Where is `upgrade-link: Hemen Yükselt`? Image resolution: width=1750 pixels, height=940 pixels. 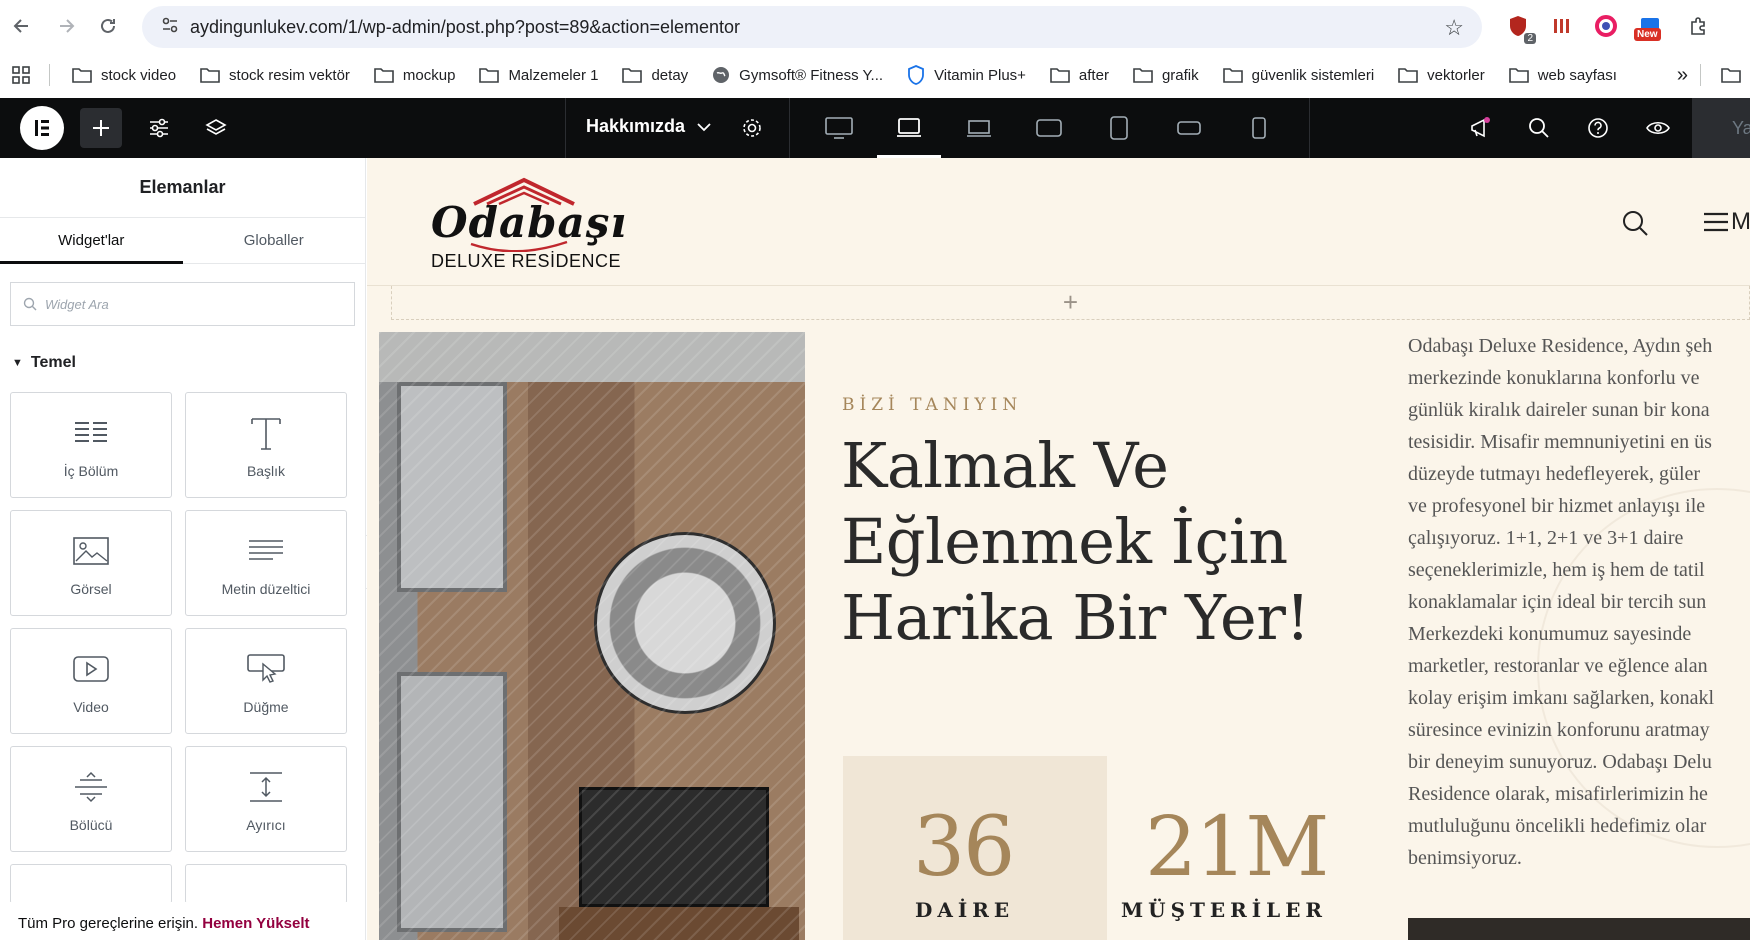 upgrade-link: Hemen Yükselt is located at coordinates (255, 923).